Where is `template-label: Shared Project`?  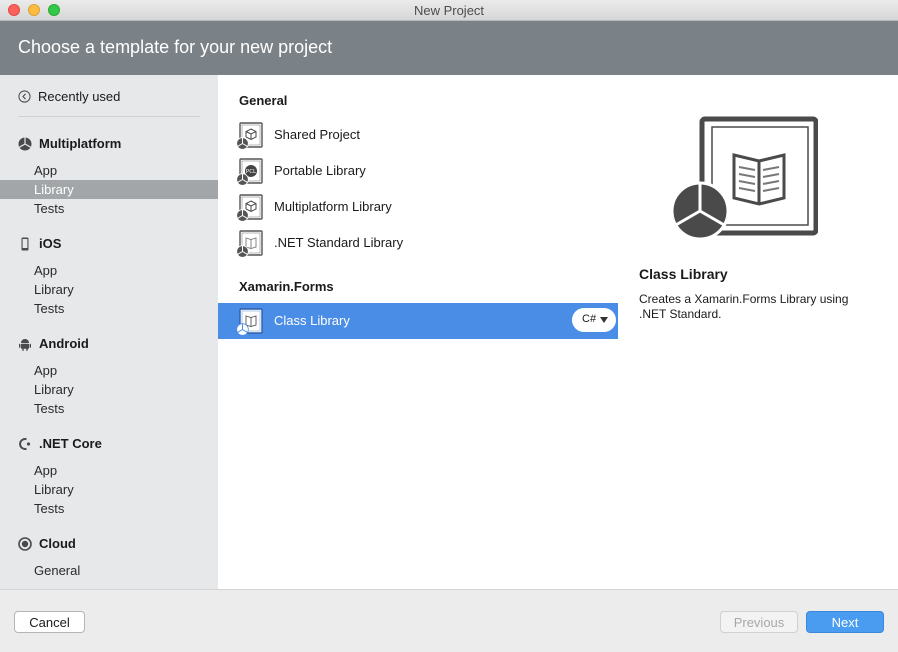
template-label: Shared Project is located at coordinates (317, 134).